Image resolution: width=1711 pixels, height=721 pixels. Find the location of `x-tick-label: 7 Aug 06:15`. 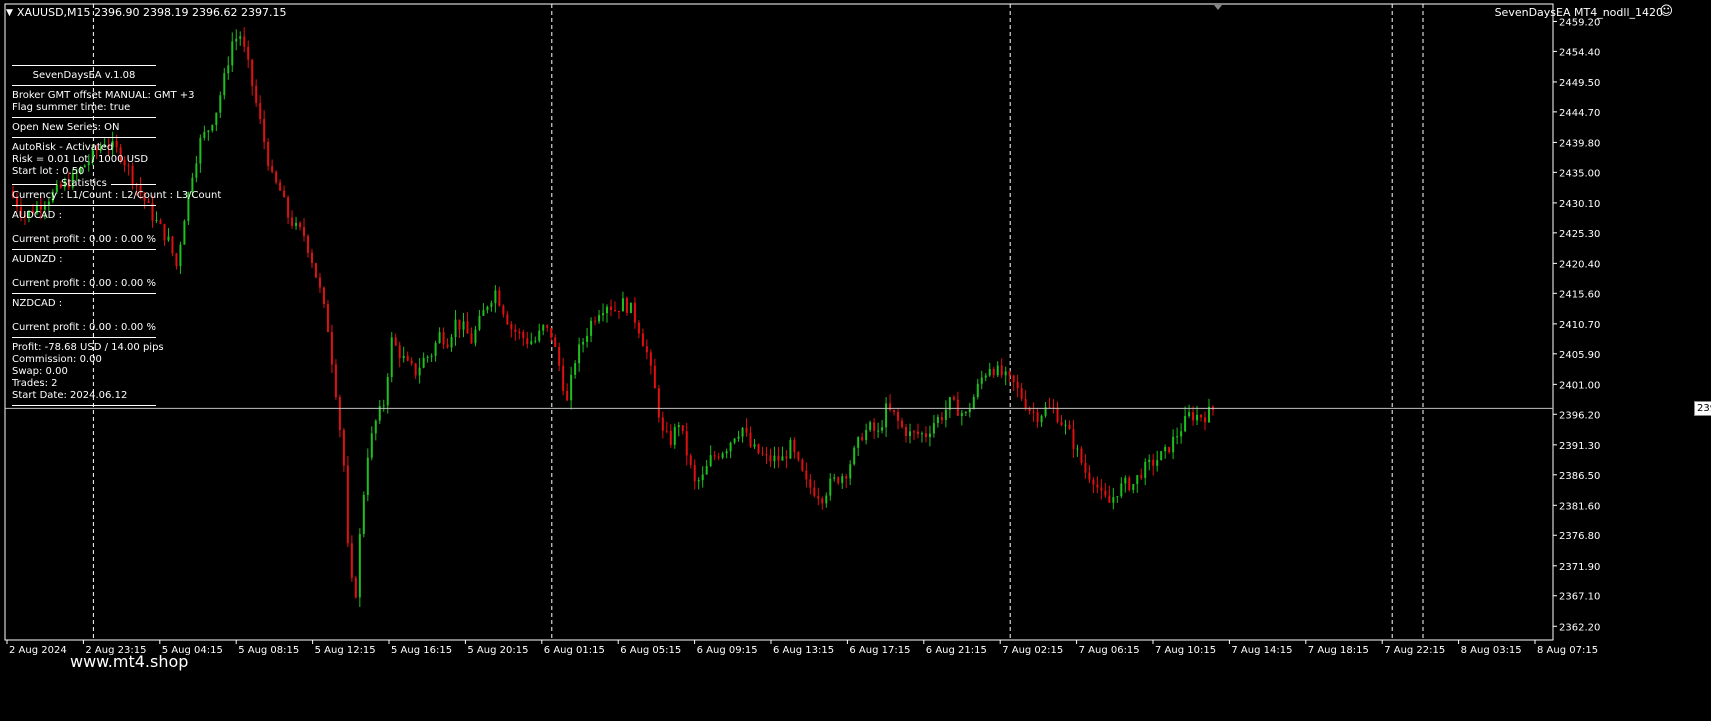

x-tick-label: 7 Aug 06:15 is located at coordinates (1109, 650).